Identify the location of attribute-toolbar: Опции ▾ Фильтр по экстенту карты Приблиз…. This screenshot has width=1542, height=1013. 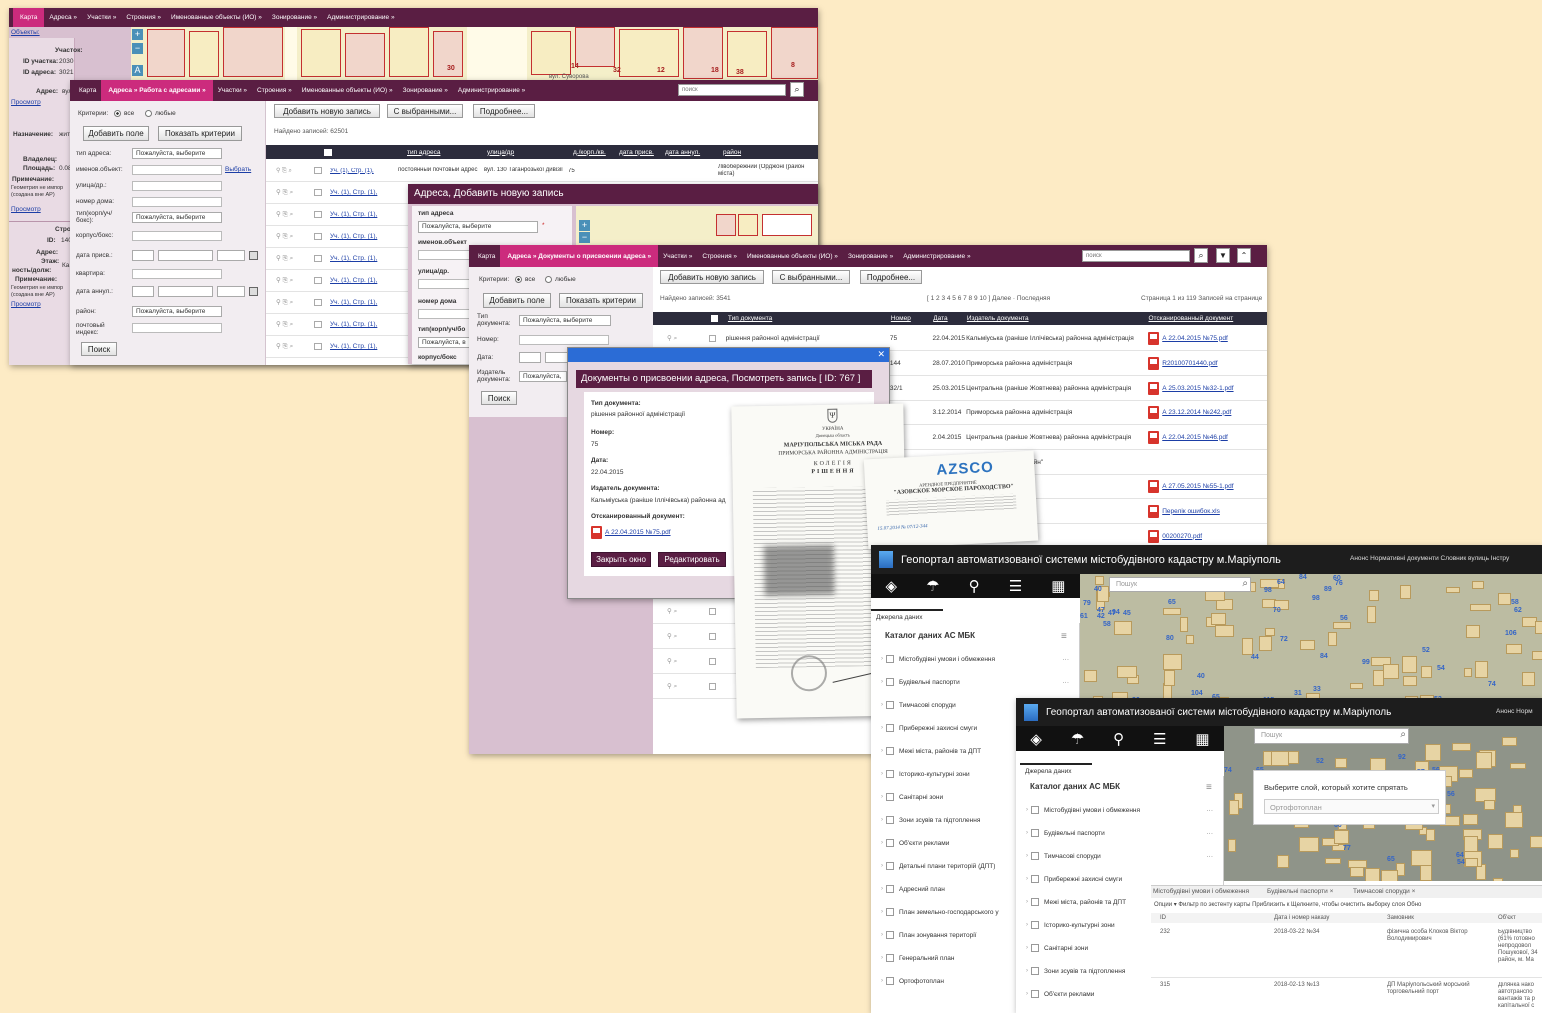
(1287, 904).